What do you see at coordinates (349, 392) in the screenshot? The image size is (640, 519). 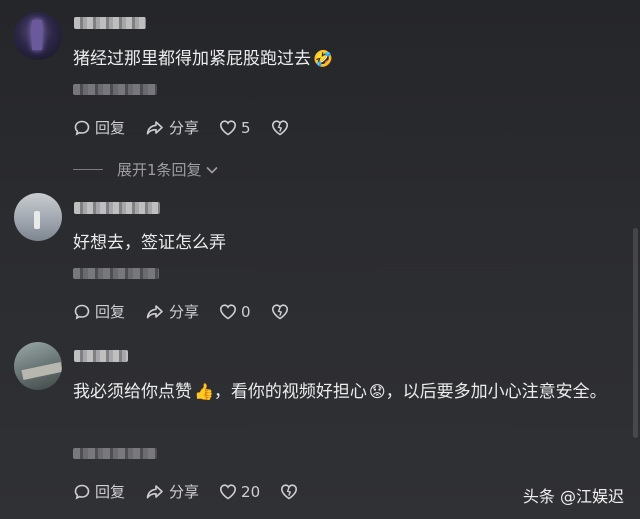 I see `comment-text: 我必须给你点赞 👍，看你的视频好担心 😟，以后要多加小心注意安全。` at bounding box center [349, 392].